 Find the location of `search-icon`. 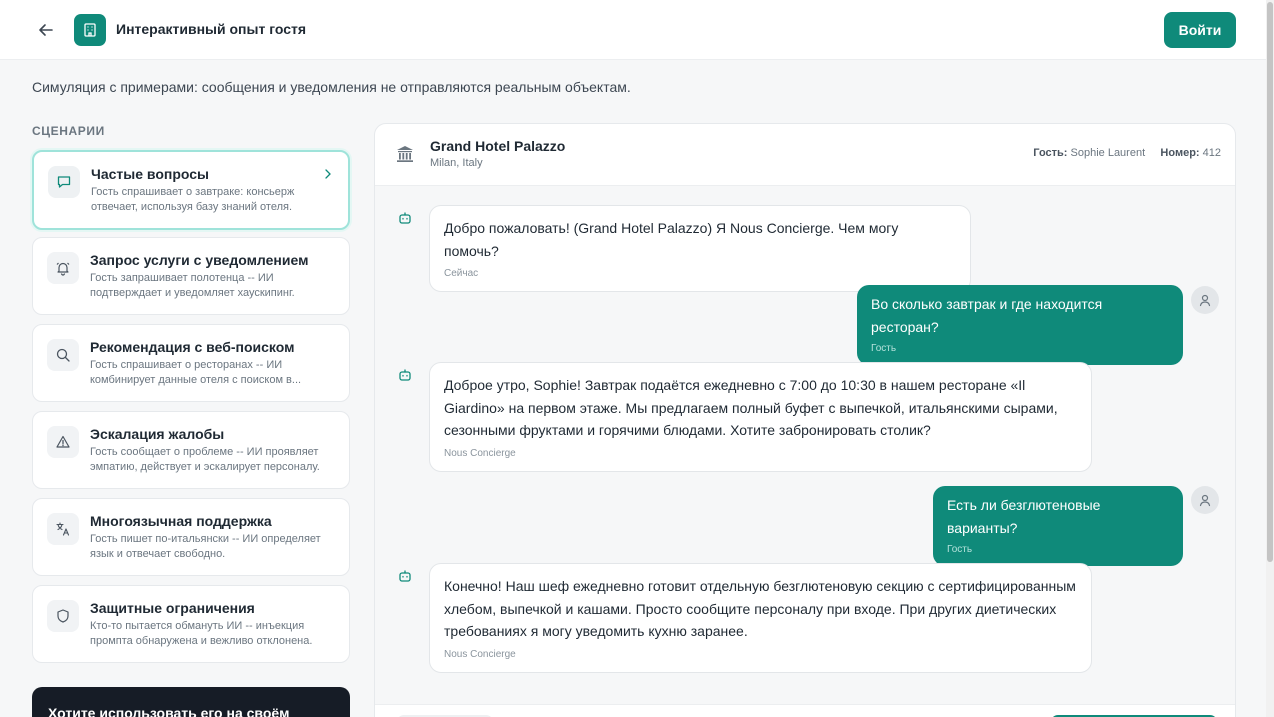

search-icon is located at coordinates (63, 355).